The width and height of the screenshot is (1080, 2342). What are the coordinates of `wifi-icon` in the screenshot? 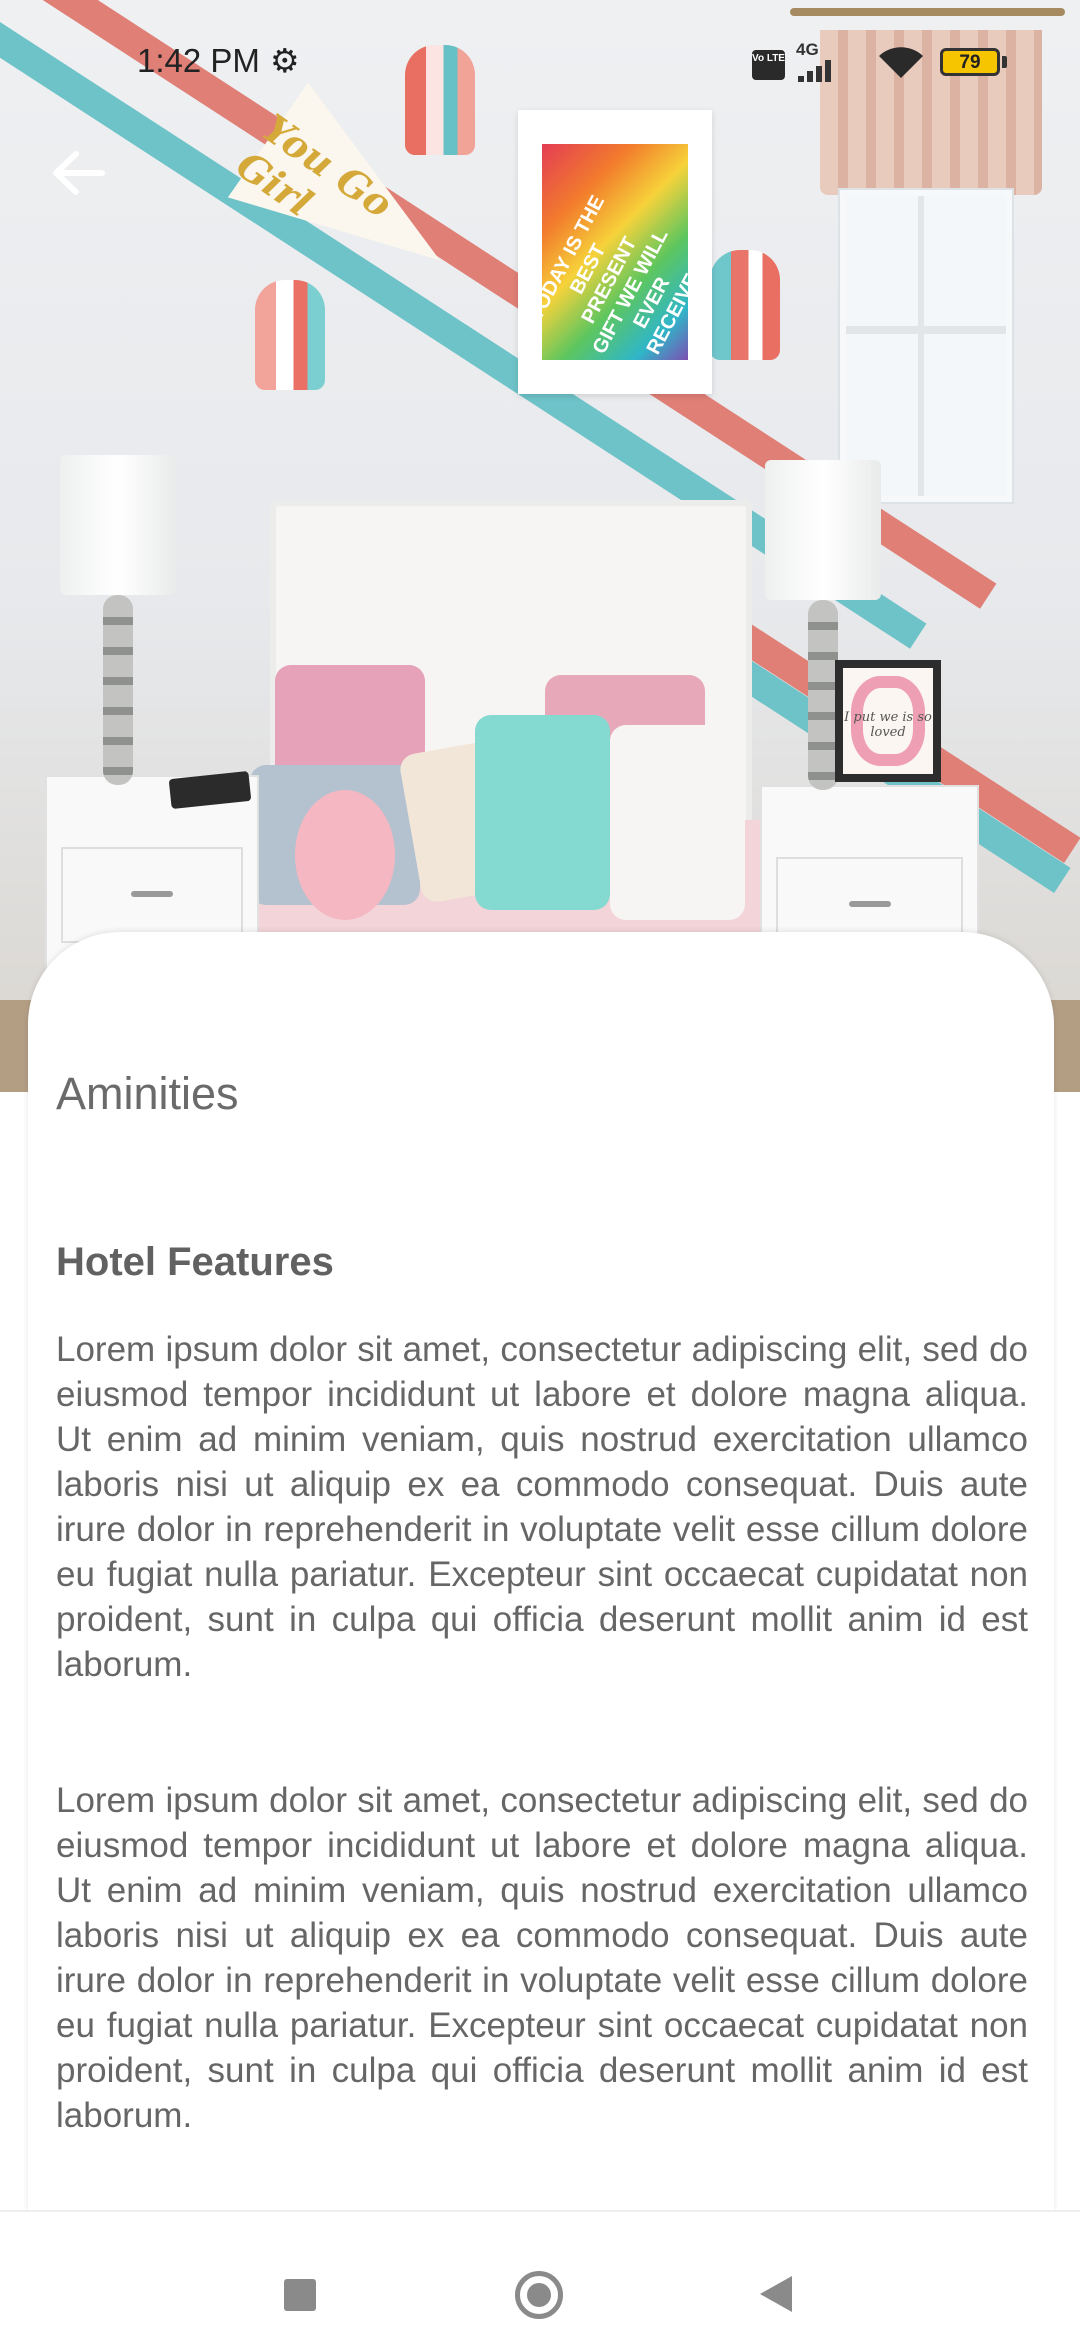 It's located at (901, 62).